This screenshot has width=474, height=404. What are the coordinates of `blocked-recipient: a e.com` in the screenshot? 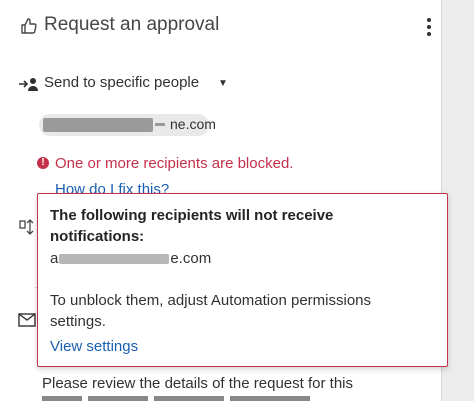 It's located at (131, 258).